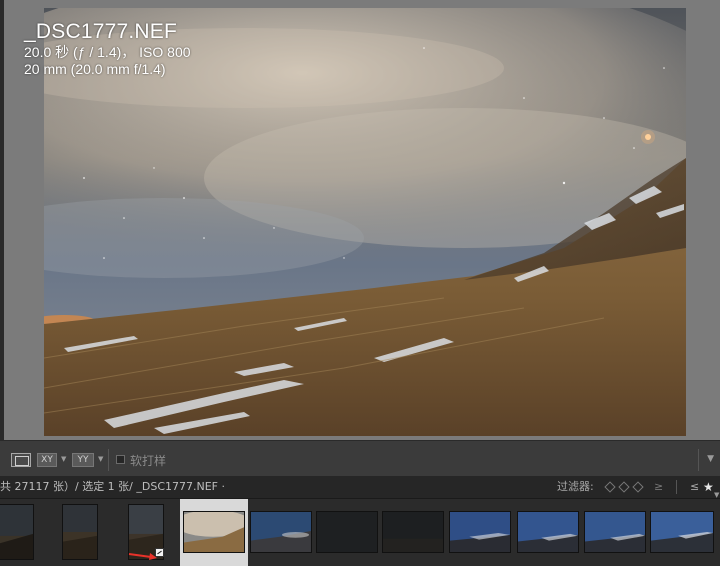 The height and width of the screenshot is (566, 720). What do you see at coordinates (575, 486) in the screenshot?
I see `filter-label: 过滤器:` at bounding box center [575, 486].